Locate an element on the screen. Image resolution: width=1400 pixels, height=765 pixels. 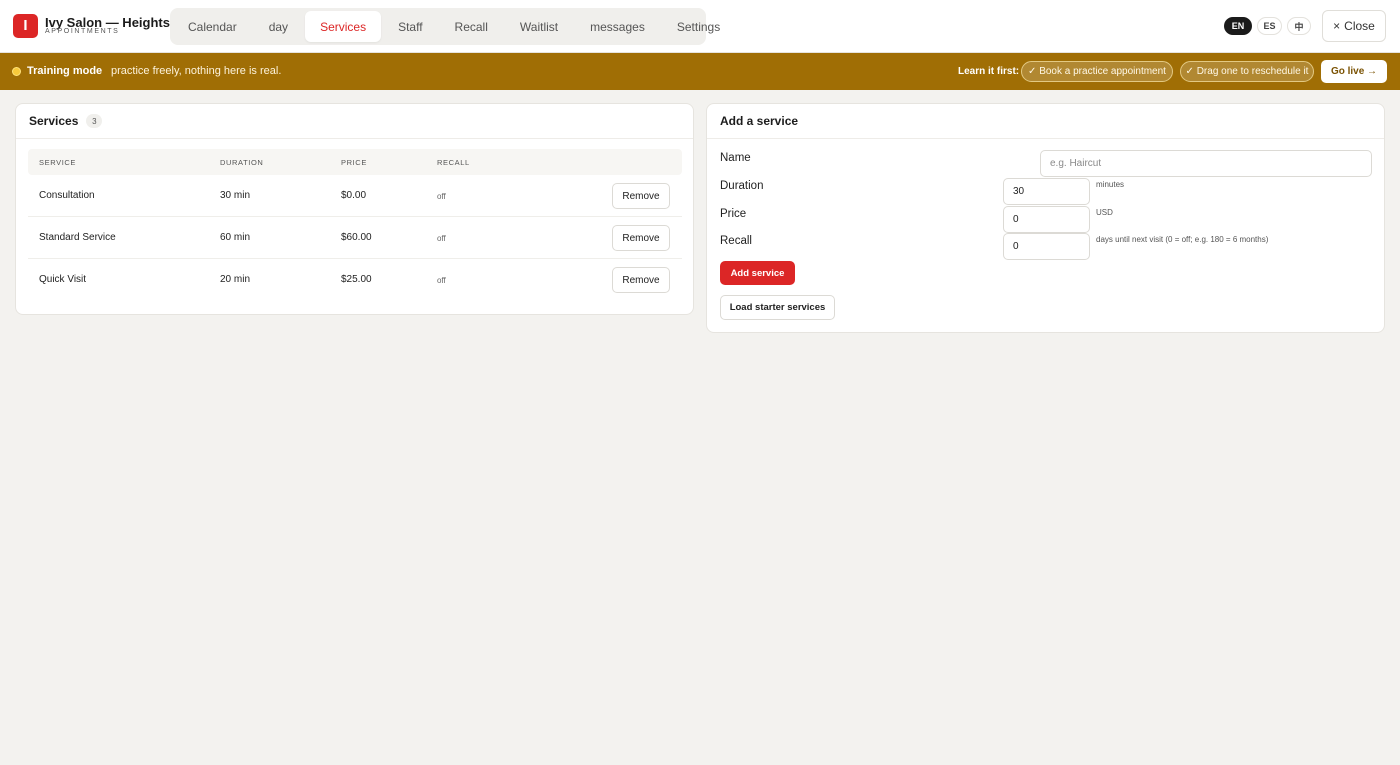
service-price: $25.00 is located at coordinates (356, 279).